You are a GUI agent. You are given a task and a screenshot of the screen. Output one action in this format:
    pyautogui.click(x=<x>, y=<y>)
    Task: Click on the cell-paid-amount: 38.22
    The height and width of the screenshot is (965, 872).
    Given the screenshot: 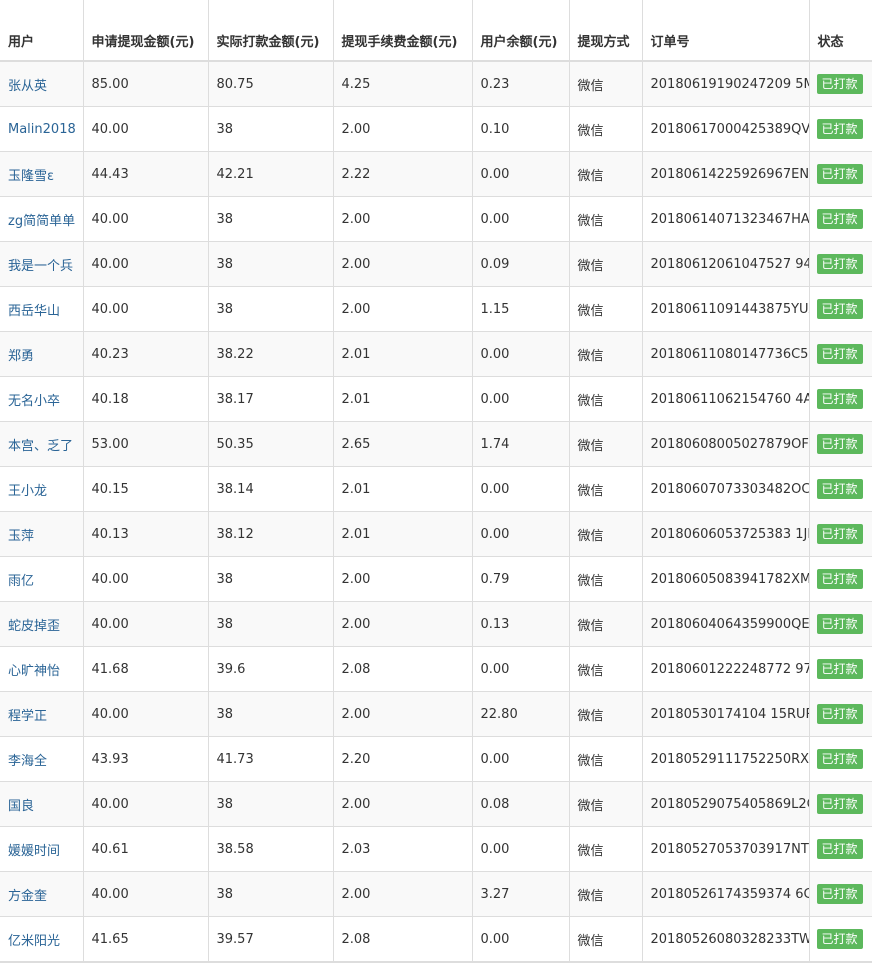 What is the action you would take?
    pyautogui.click(x=270, y=354)
    